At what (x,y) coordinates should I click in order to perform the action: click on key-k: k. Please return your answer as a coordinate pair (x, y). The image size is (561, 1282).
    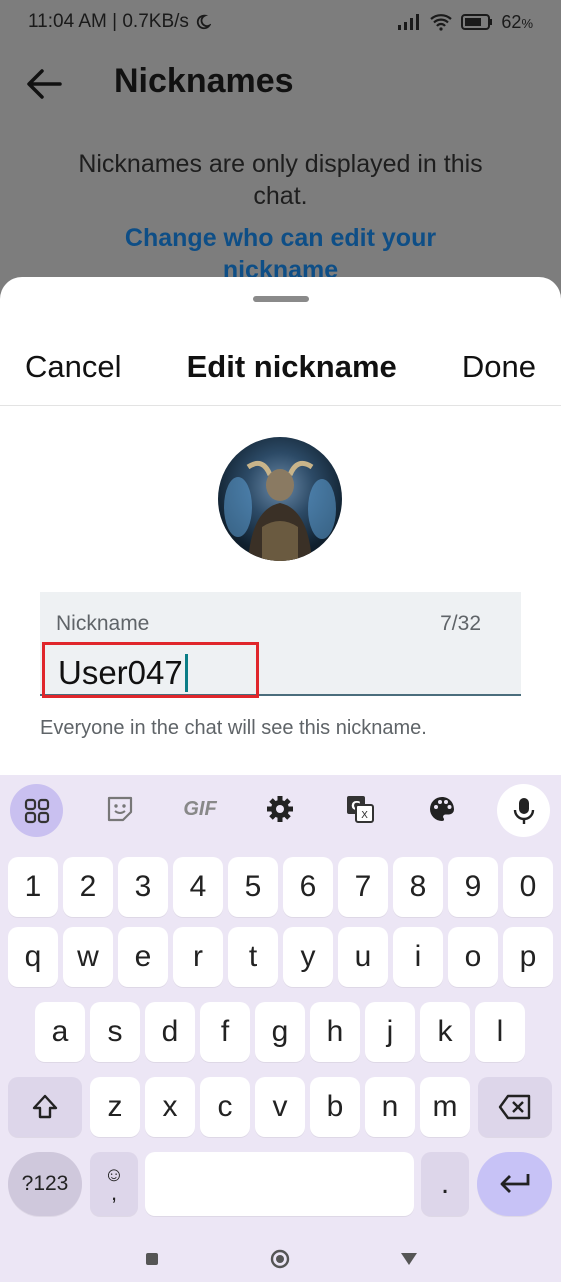
    Looking at the image, I should click on (445, 1032).